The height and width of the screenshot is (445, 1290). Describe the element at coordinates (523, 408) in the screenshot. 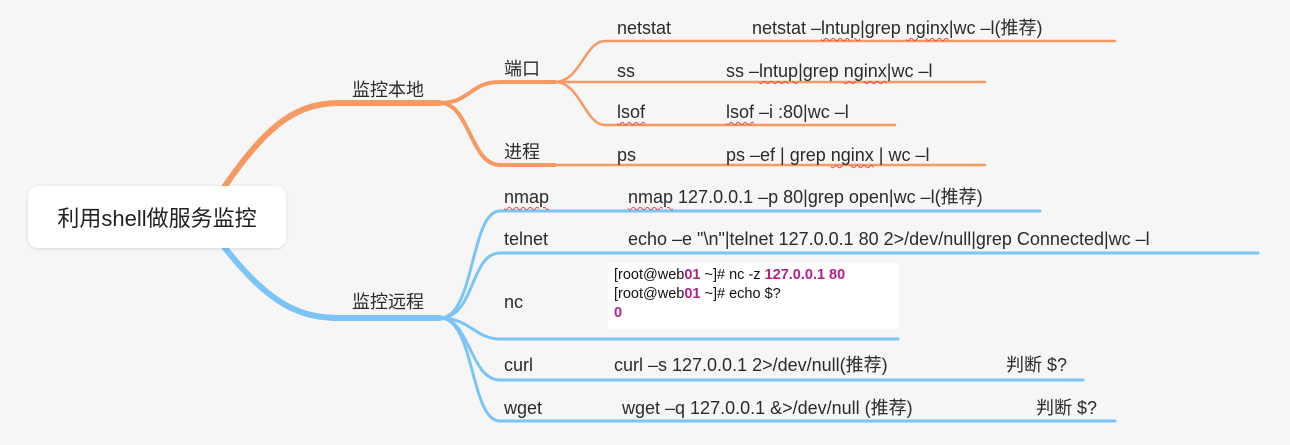

I see `wget-node: wget` at that location.